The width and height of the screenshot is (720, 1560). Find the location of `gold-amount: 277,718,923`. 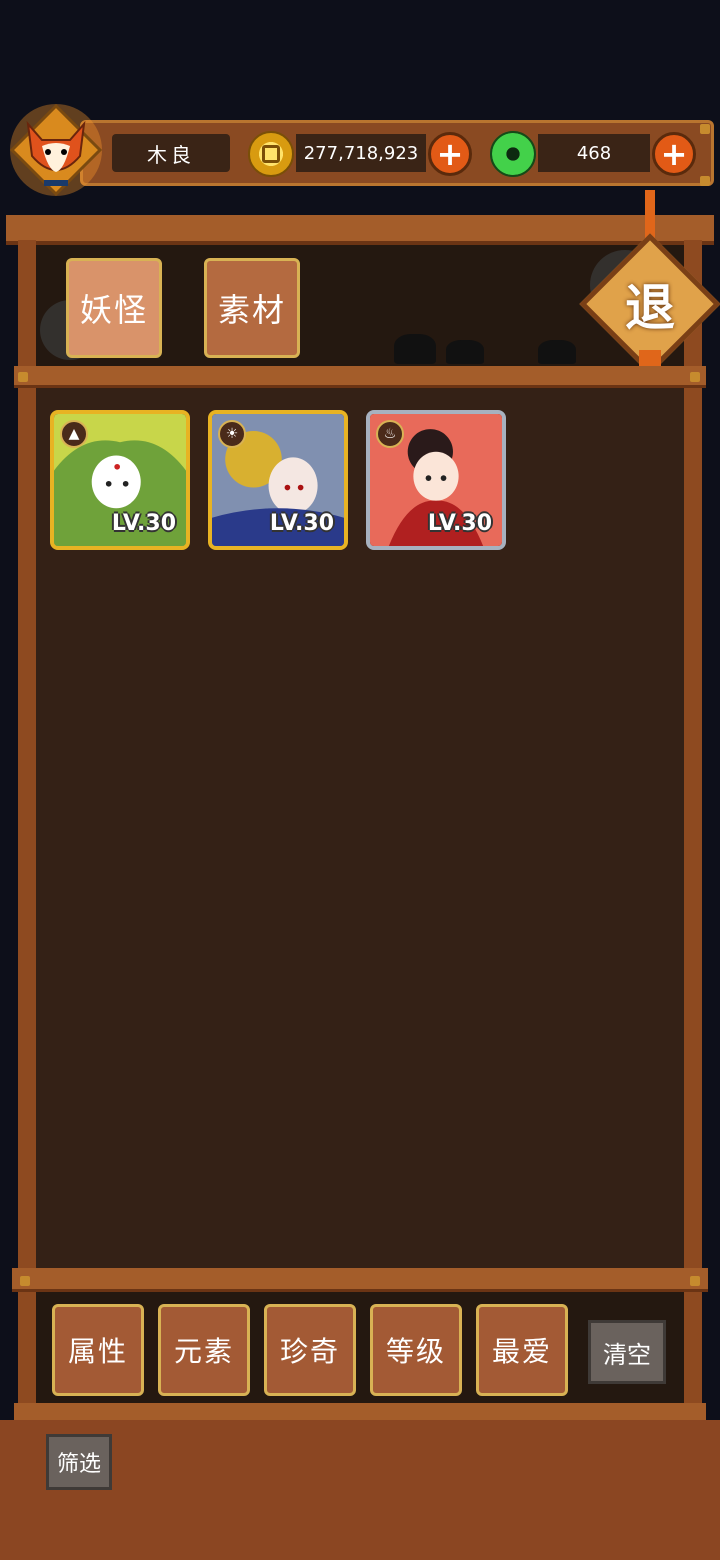

gold-amount: 277,718,923 is located at coordinates (361, 153).